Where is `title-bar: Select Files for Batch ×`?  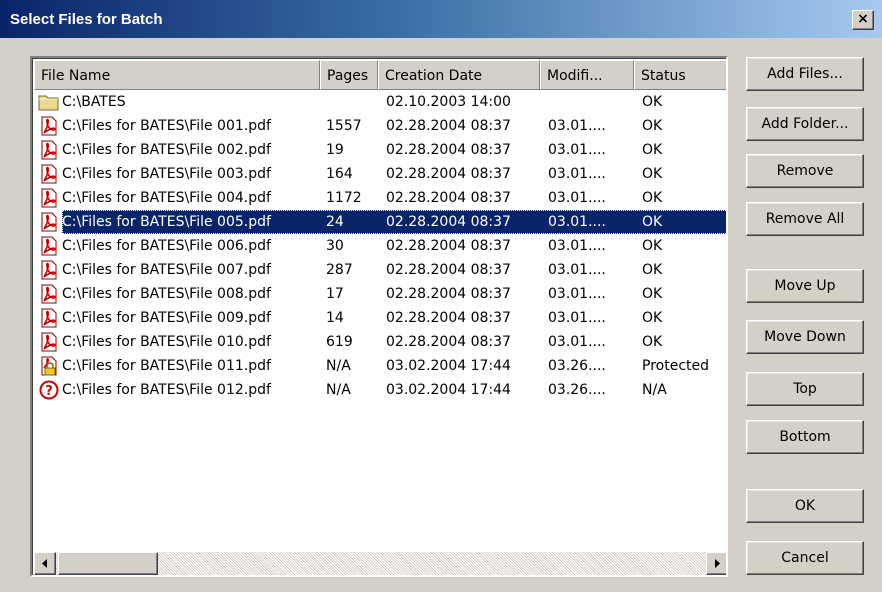 title-bar: Select Files for Batch × is located at coordinates (441, 19).